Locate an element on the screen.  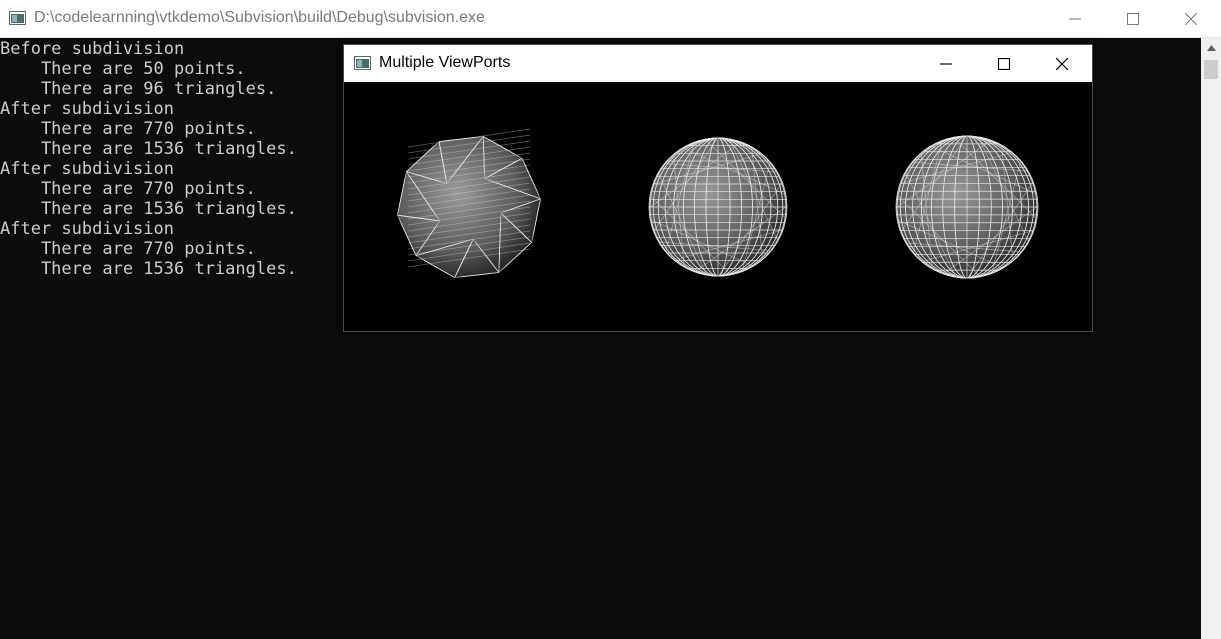
render-maximize-button is located at coordinates (1004, 63).